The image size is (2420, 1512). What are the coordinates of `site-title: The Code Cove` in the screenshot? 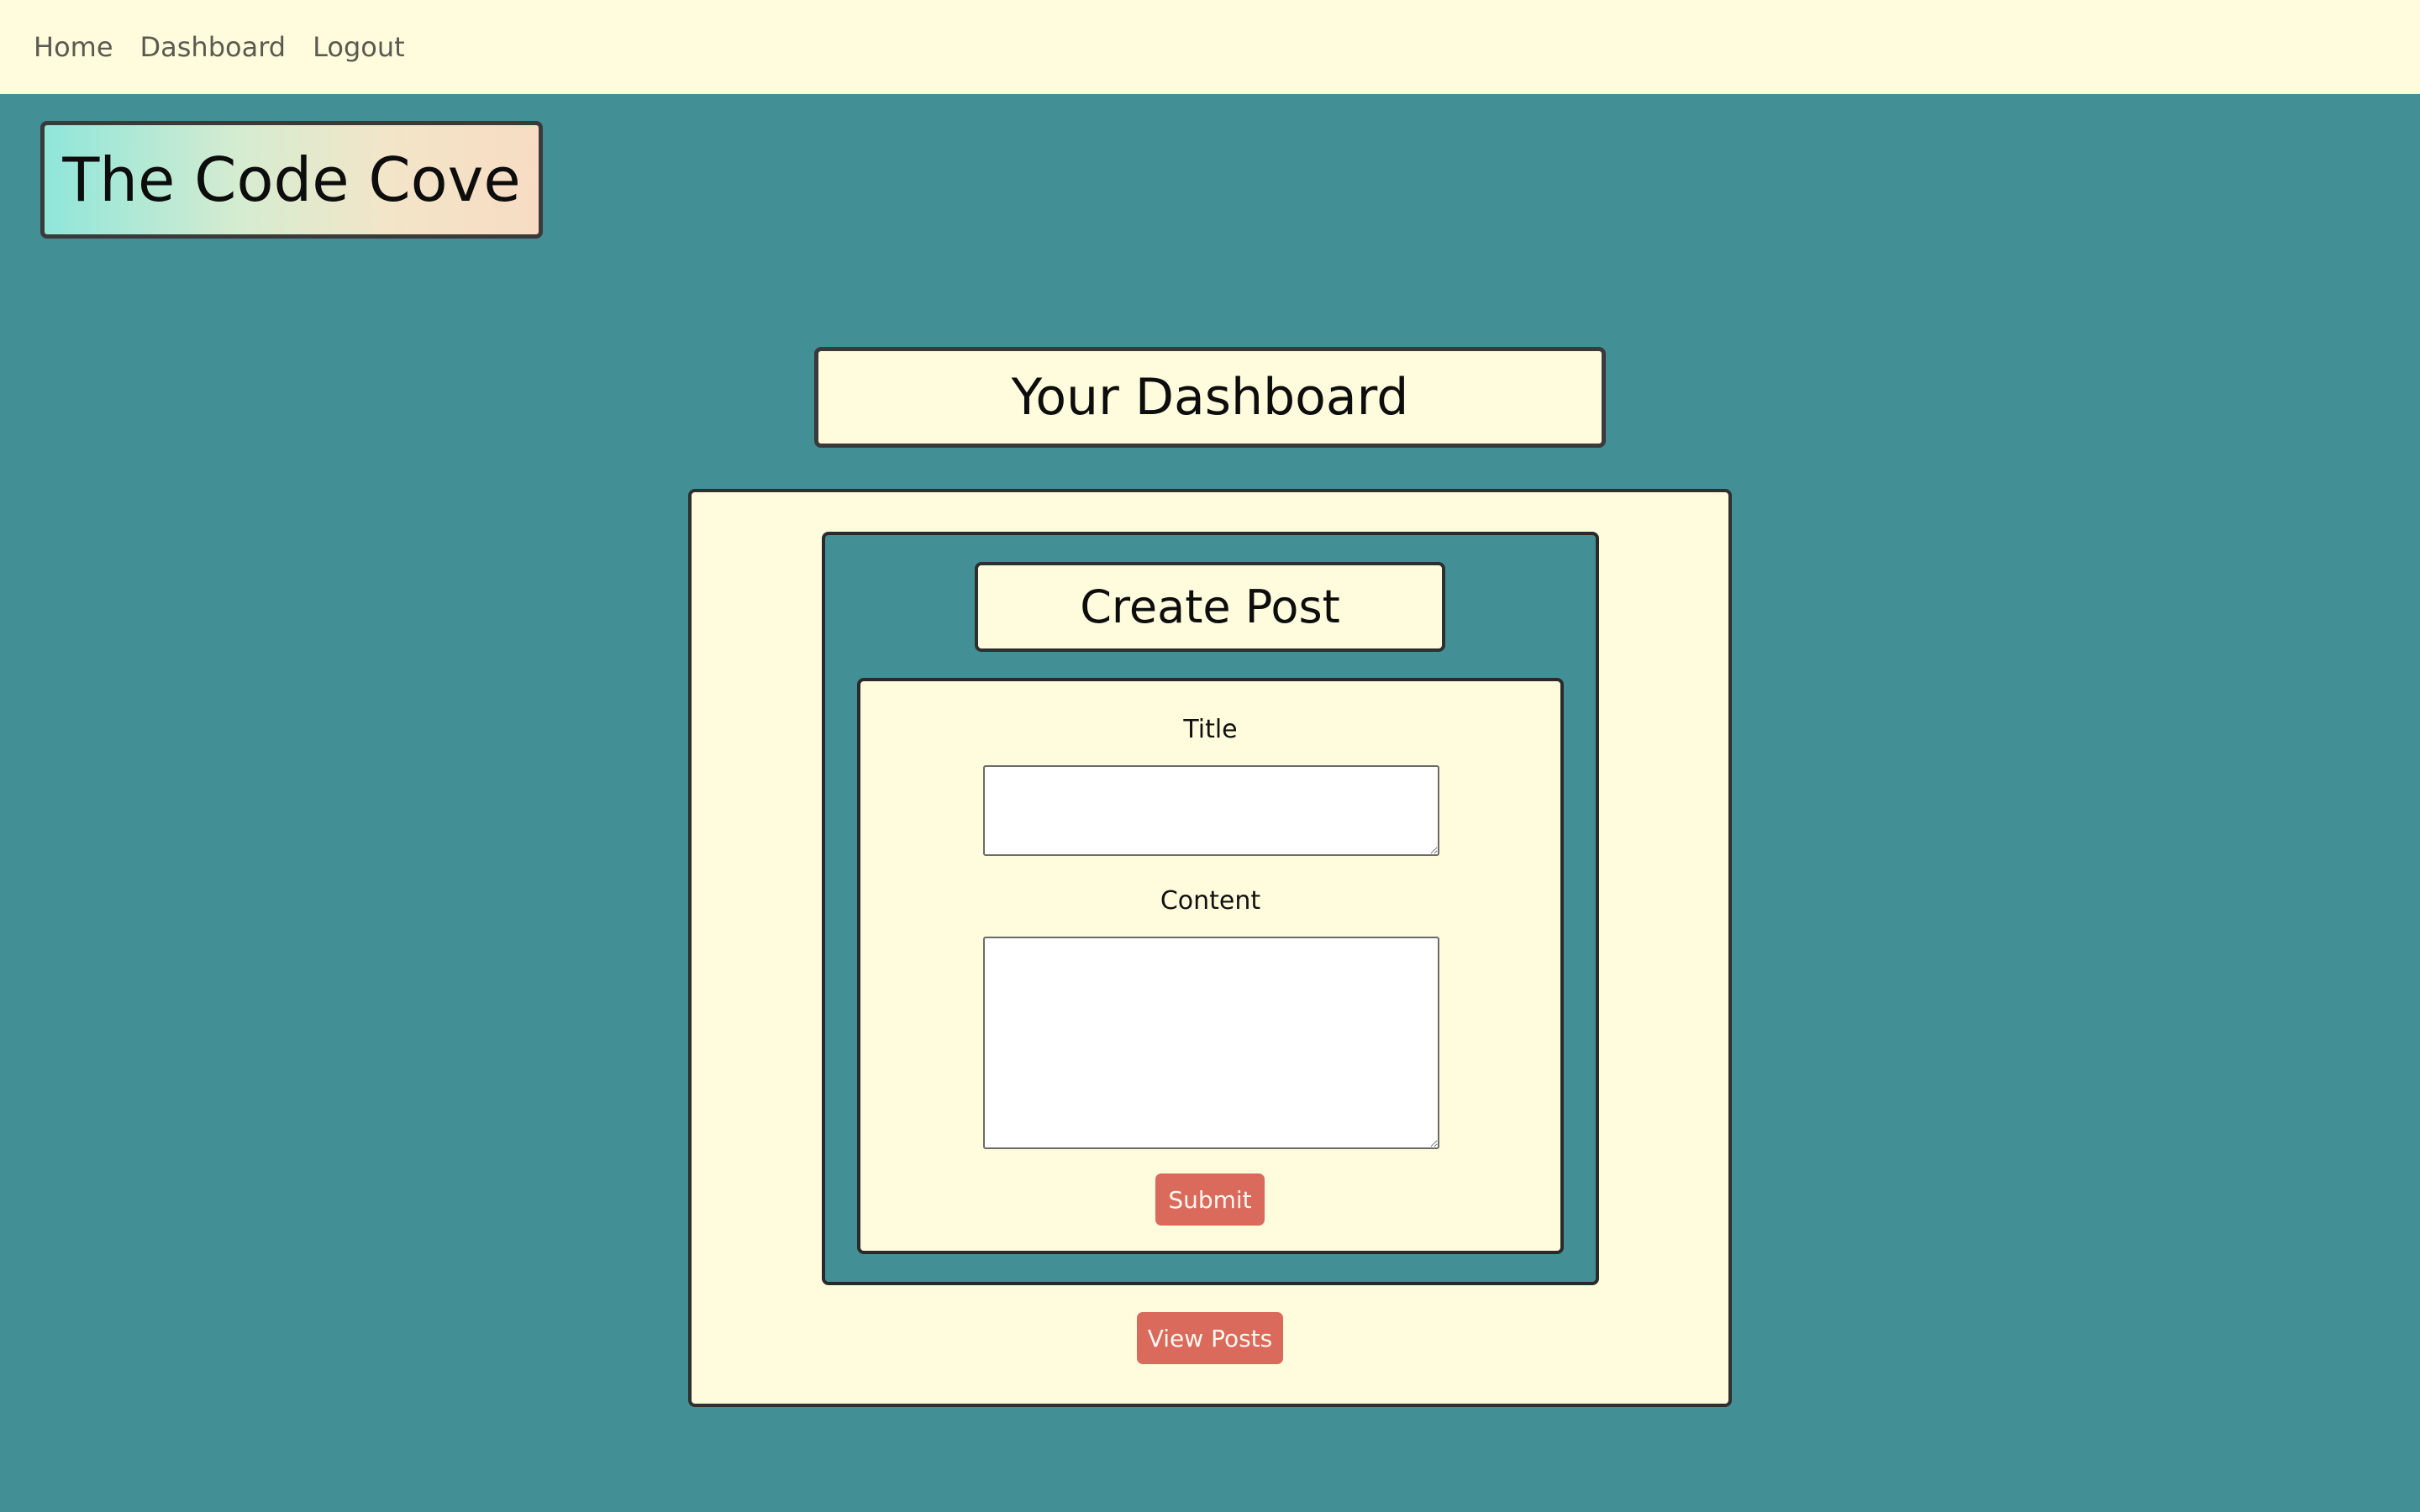 It's located at (291, 179).